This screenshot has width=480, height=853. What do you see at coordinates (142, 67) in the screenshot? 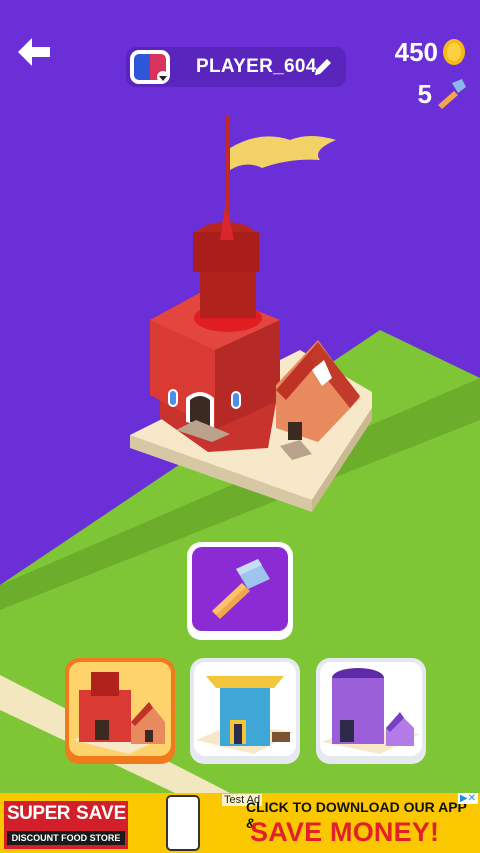
I see `flag-icon` at bounding box center [142, 67].